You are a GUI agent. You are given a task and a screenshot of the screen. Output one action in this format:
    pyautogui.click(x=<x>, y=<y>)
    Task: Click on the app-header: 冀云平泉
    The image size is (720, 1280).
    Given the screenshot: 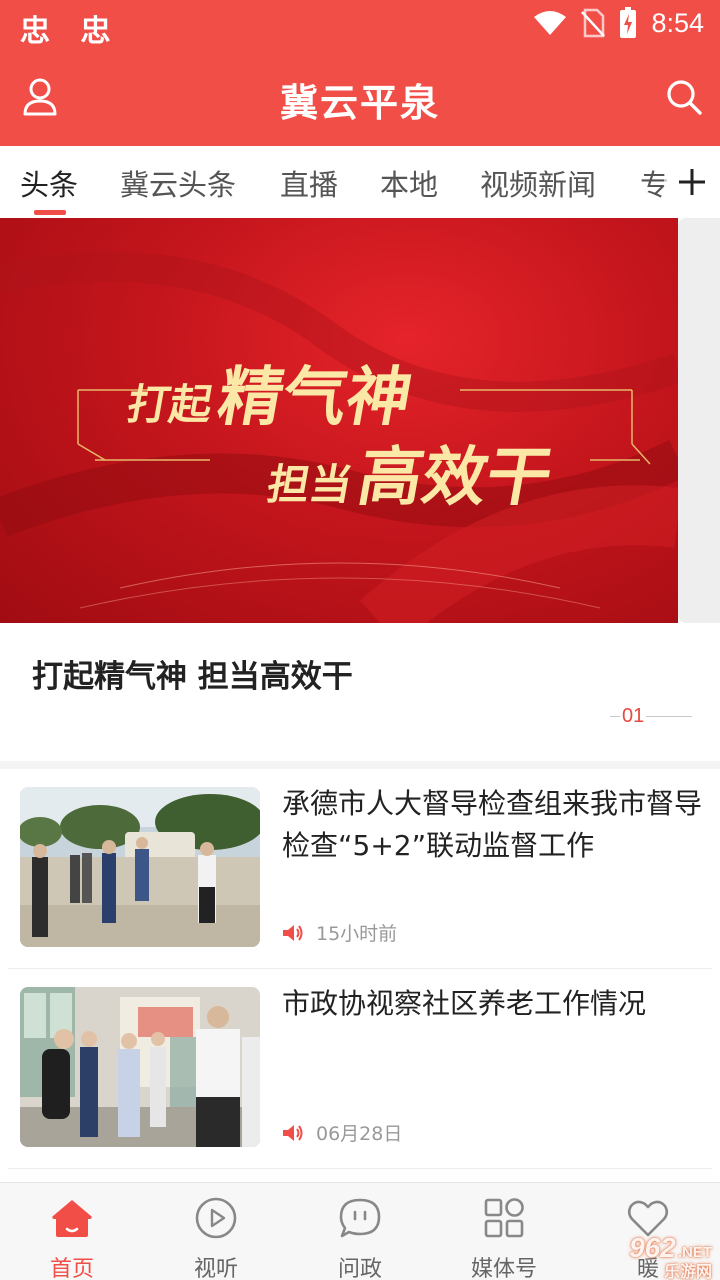 What is the action you would take?
    pyautogui.click(x=360, y=98)
    